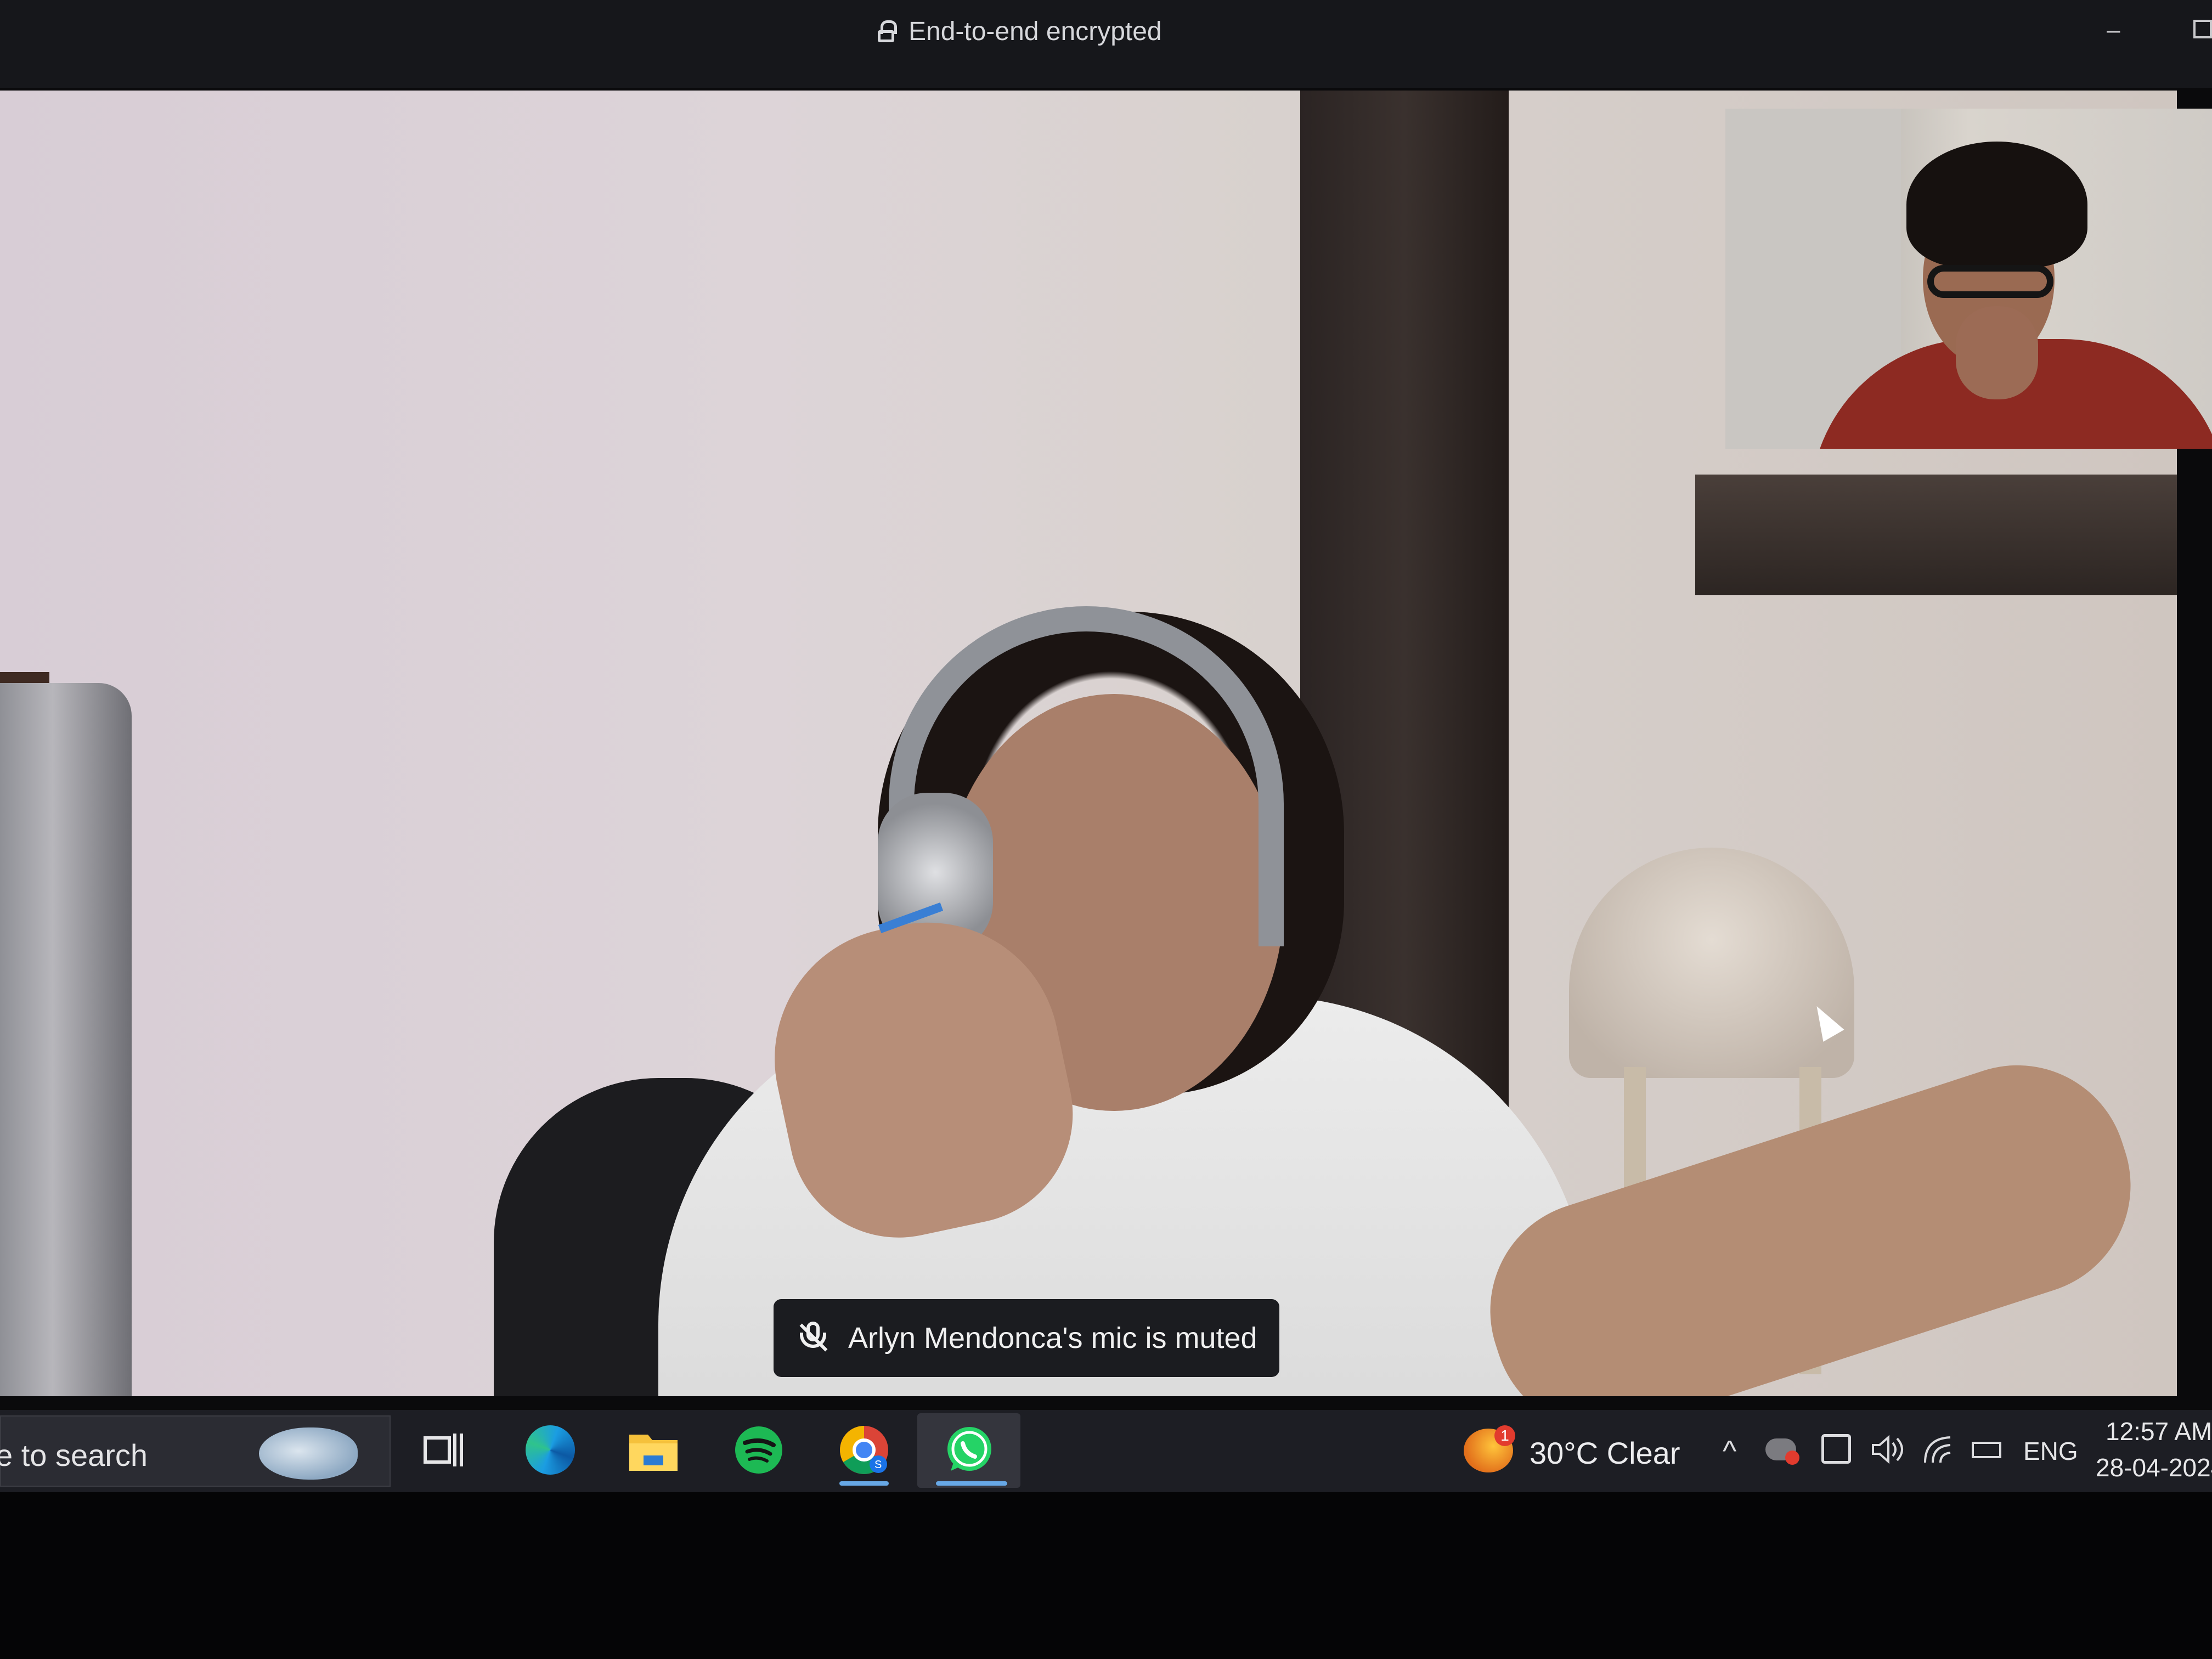 This screenshot has width=2212, height=1659. Describe the element at coordinates (1936, 535) in the screenshot. I see `background-shelf` at that location.